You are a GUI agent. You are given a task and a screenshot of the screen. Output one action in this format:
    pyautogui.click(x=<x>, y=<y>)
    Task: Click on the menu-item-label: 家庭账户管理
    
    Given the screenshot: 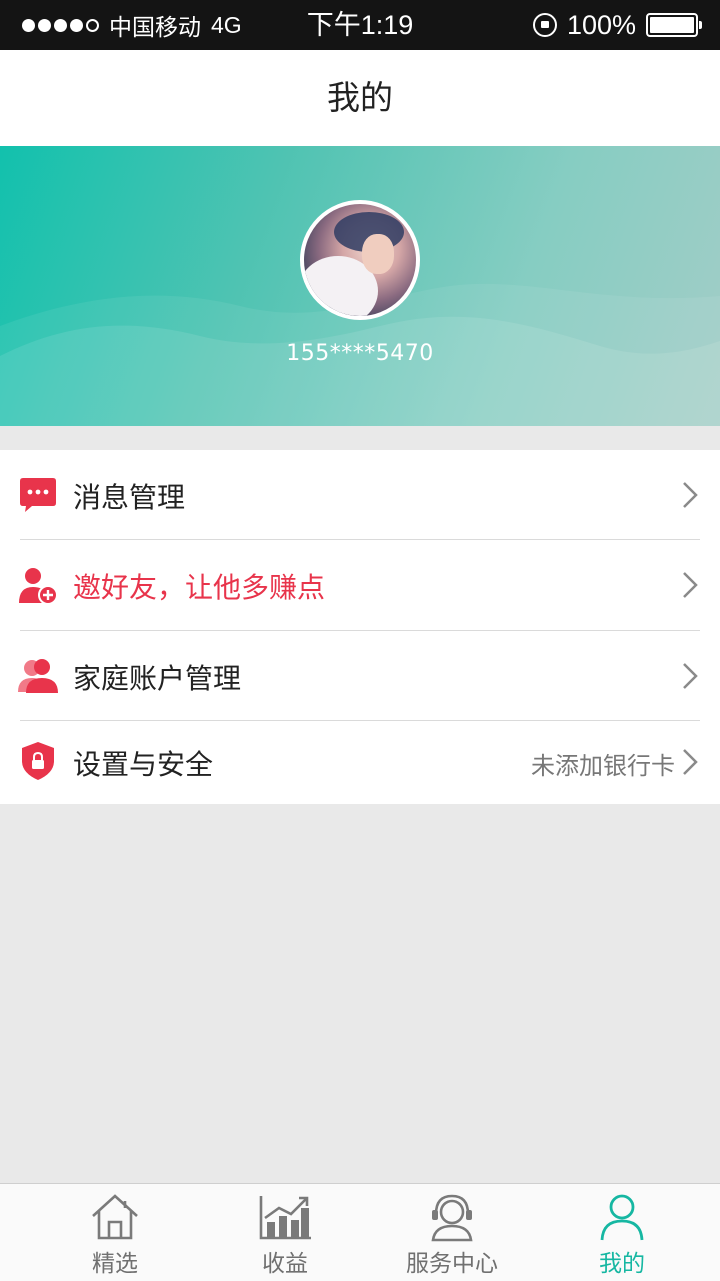 What is the action you would take?
    pyautogui.click(x=157, y=678)
    